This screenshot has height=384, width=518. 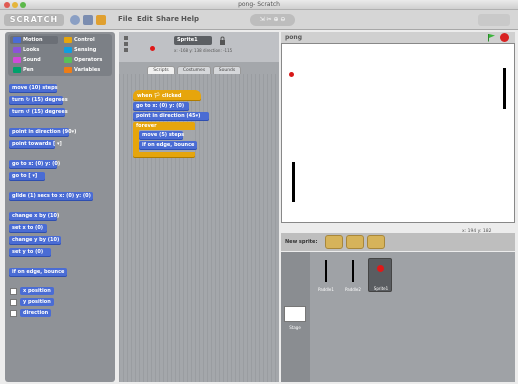 What do you see at coordinates (167, 95) in the screenshot?
I see `when-flag-clicked-block: when 🏳 clicked` at bounding box center [167, 95].